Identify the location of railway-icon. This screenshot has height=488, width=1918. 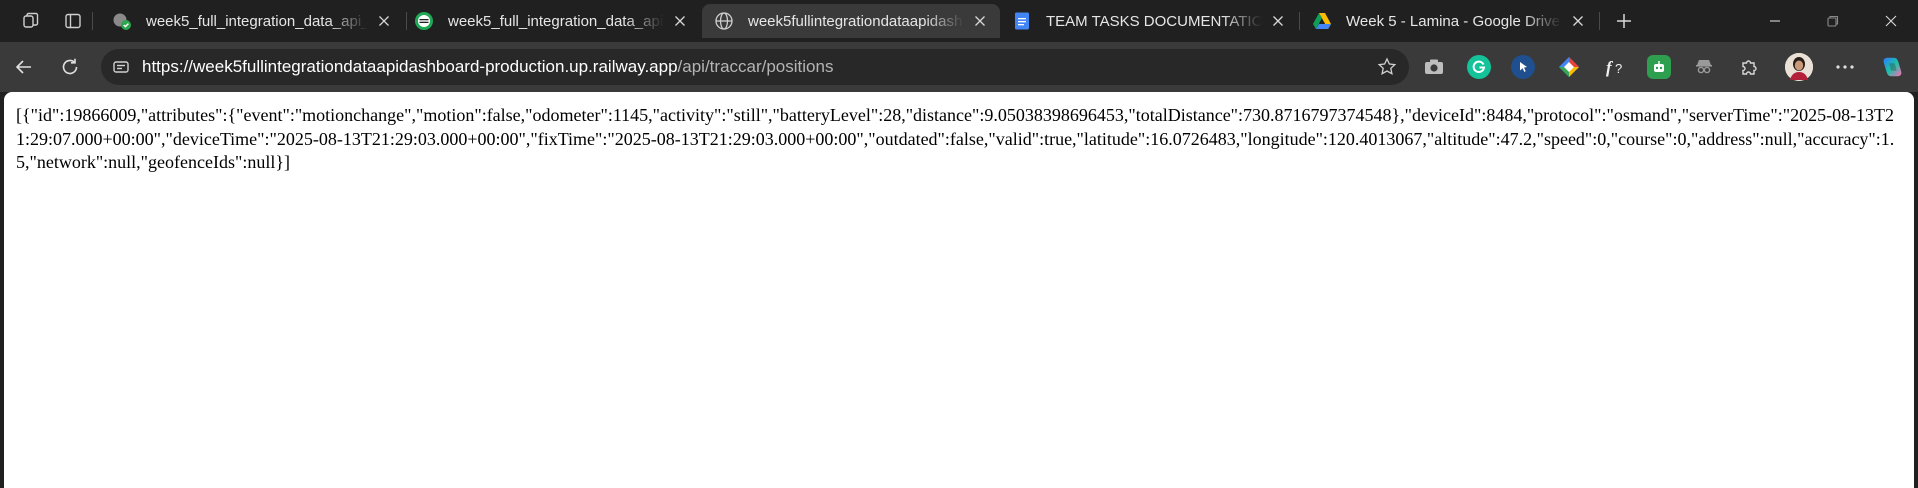
(424, 21).